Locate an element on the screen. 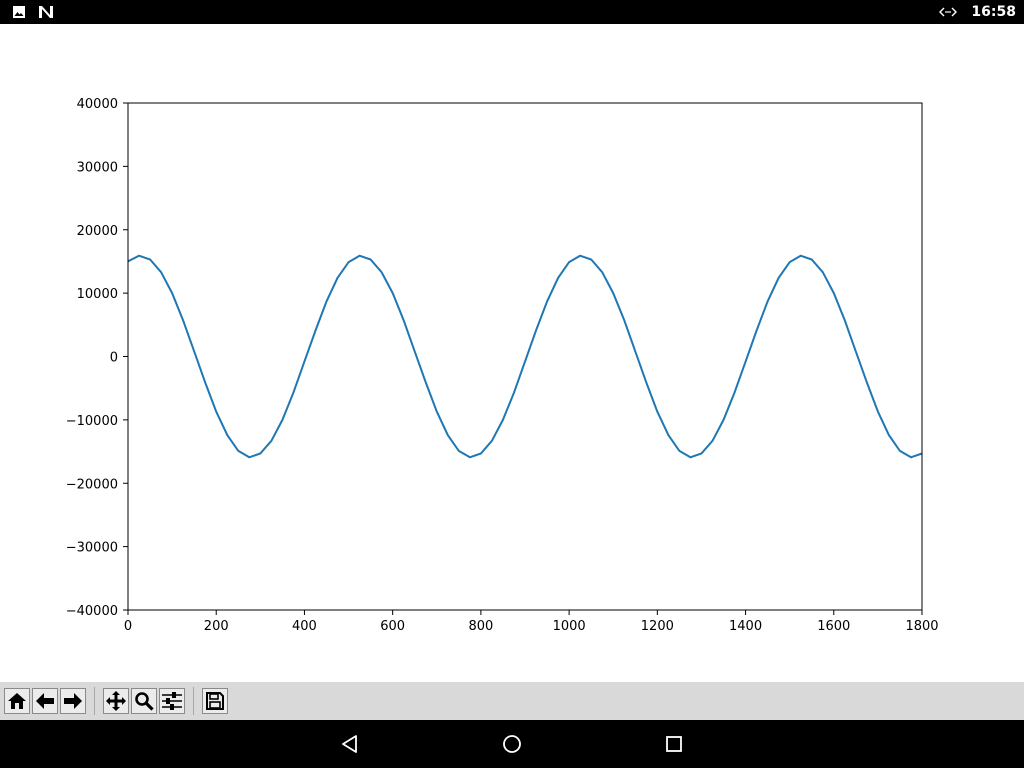 Image resolution: width=1024 pixels, height=768 pixels. save-button is located at coordinates (215, 701).